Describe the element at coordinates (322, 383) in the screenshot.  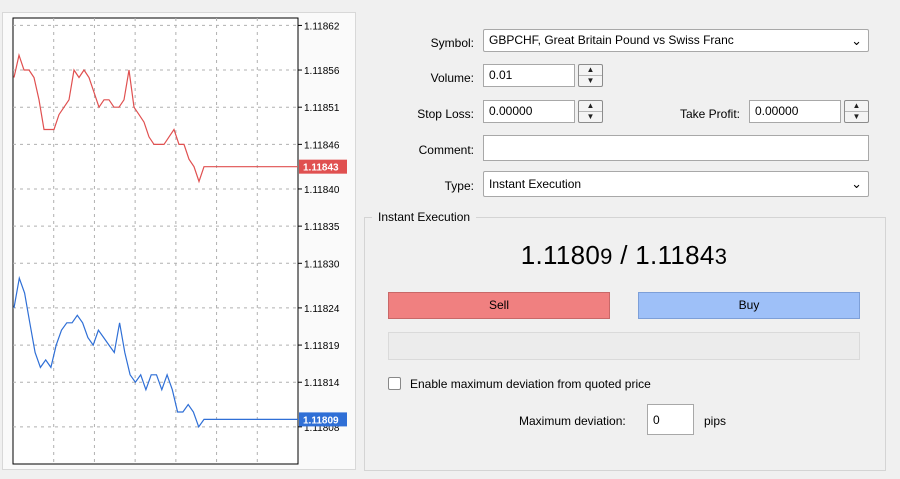
I see `price-axis-label: 1.11814` at that location.